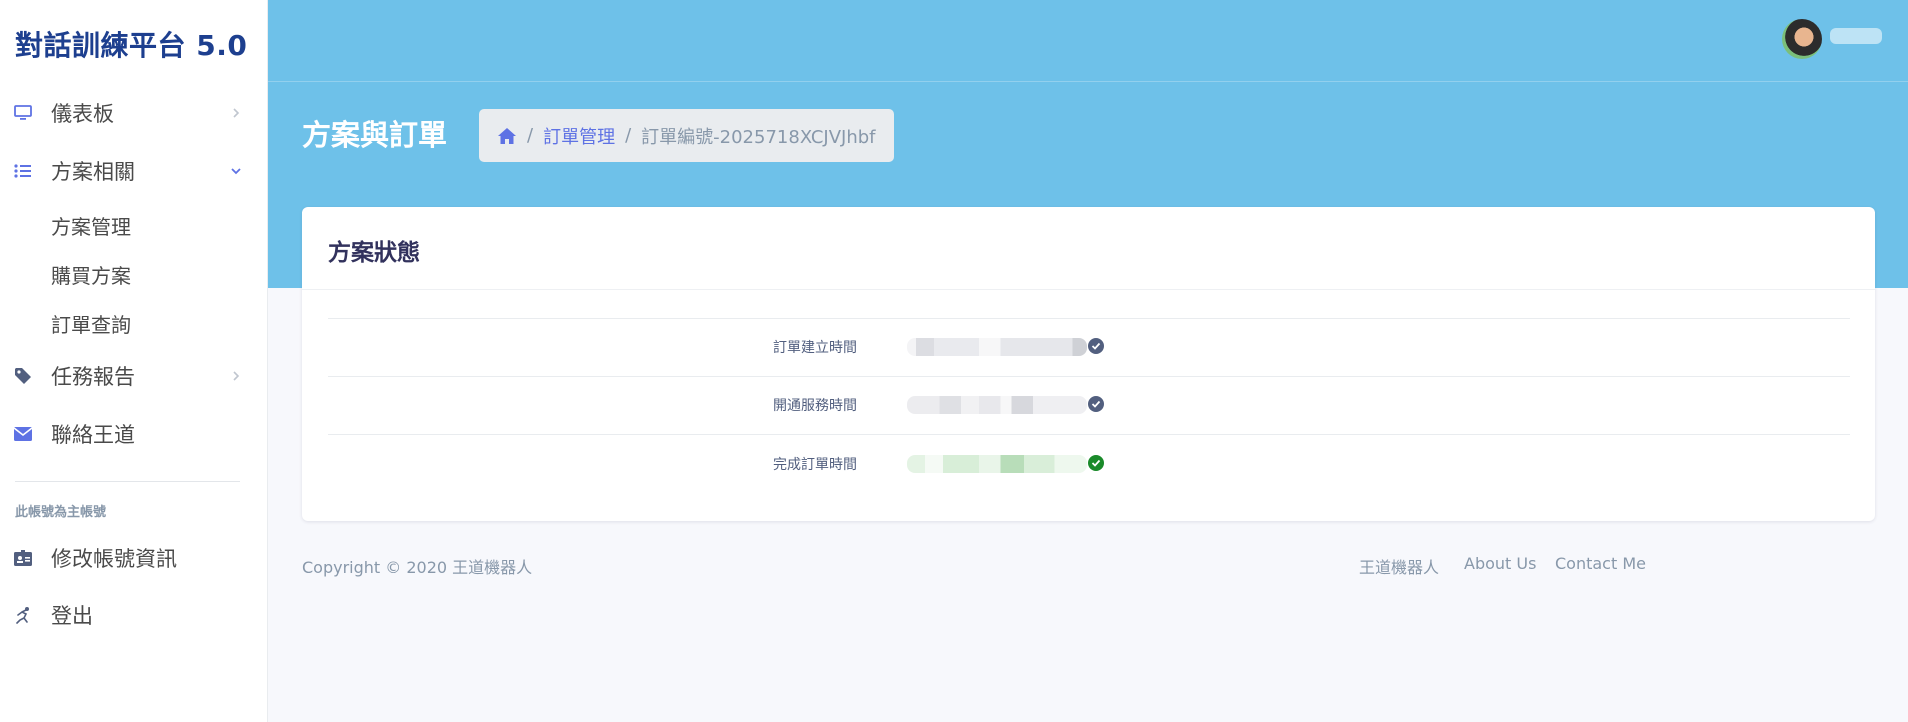 The height and width of the screenshot is (722, 1908). I want to click on sidebar: 對話訓練平台 5.0 儀表板 方案相關 方案管理 購買方案 訂單查詢 任務報告, so click(134, 361).